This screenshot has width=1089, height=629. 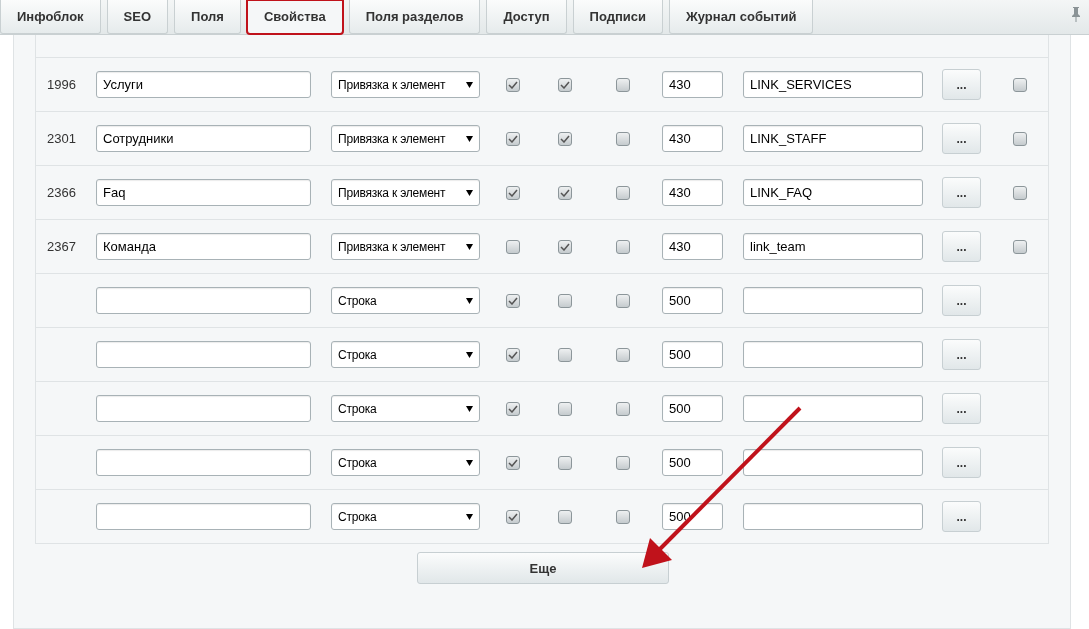 What do you see at coordinates (137, 17) in the screenshot?
I see `tab: SEO` at bounding box center [137, 17].